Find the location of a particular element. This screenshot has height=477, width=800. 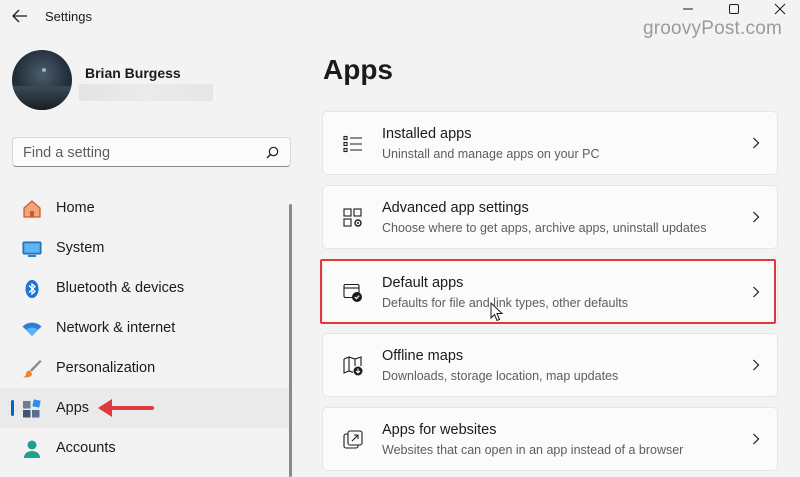

sidebar-item-bluetooth: Bluetooth & devices is located at coordinates (145, 288).